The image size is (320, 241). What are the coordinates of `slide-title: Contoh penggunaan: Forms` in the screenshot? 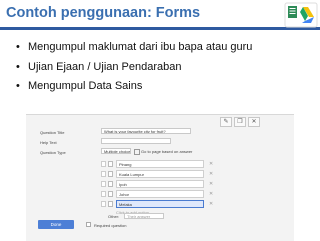 It's located at (103, 13).